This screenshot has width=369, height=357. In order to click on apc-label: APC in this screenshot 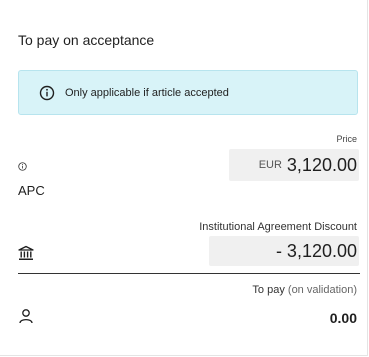, I will do `click(31, 190)`.